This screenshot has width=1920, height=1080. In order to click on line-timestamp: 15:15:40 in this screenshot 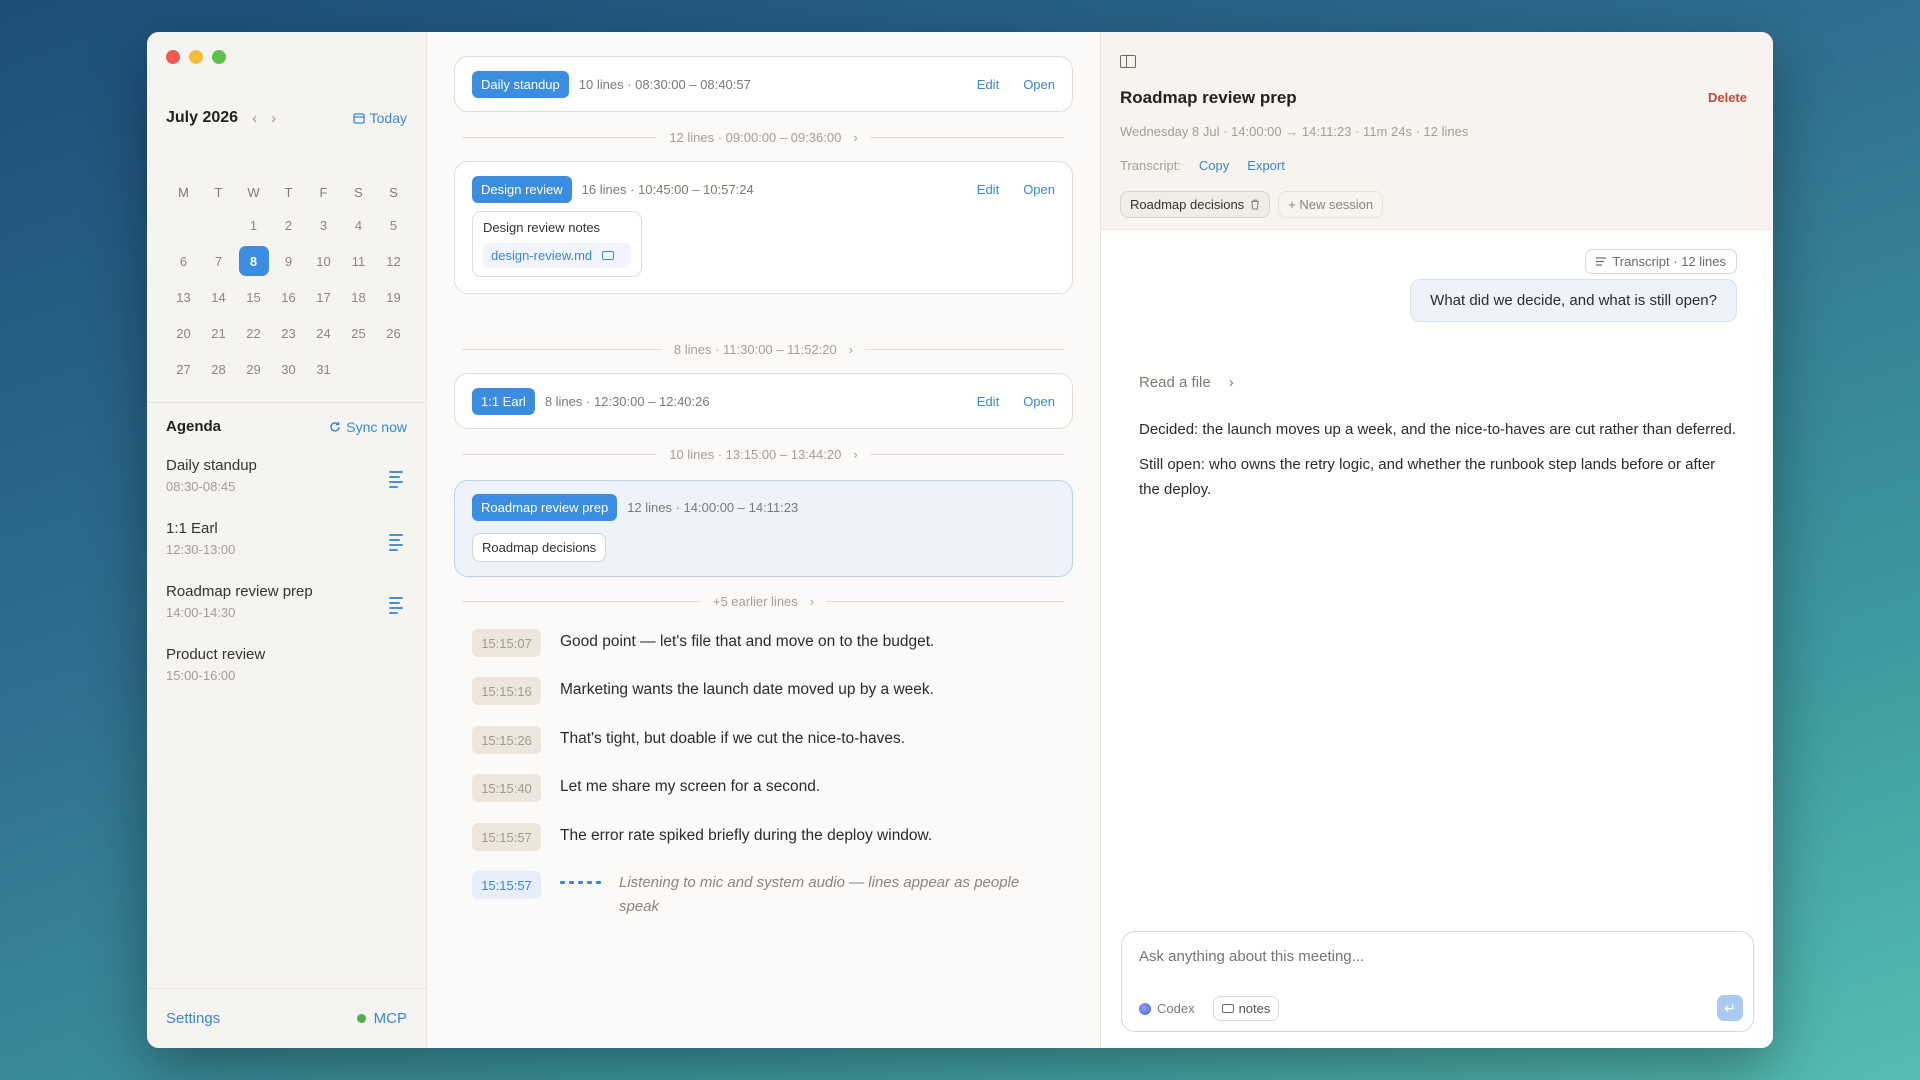, I will do `click(506, 788)`.